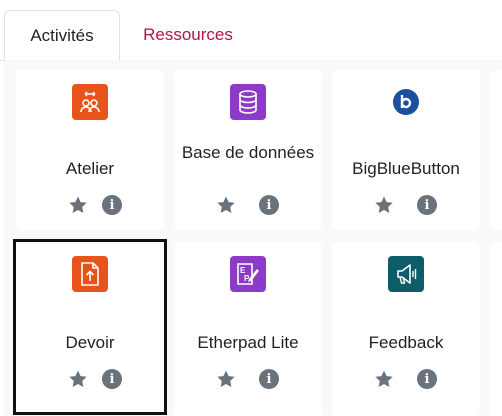 This screenshot has height=416, width=502. What do you see at coordinates (406, 342) in the screenshot?
I see `module-name: Feedback` at bounding box center [406, 342].